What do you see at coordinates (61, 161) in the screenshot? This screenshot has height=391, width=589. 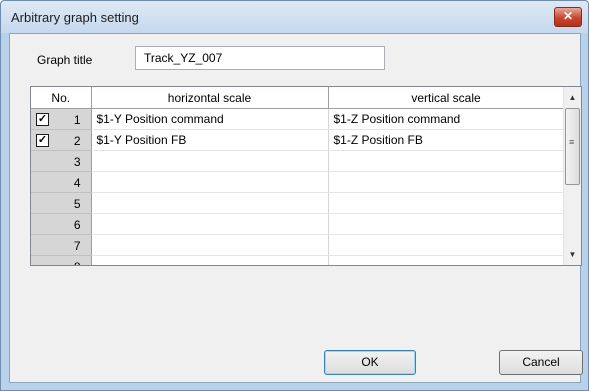 I see `row-number-cell: 3` at bounding box center [61, 161].